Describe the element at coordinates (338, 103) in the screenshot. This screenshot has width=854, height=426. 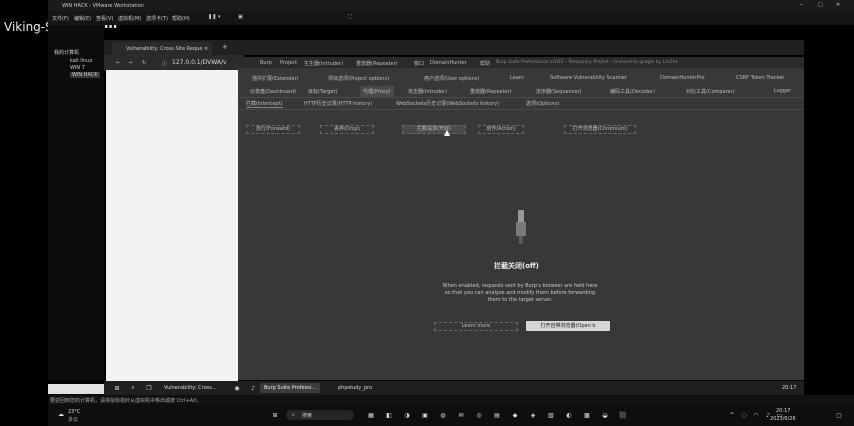
I see `subtab-http-history: HTTP历史记录(HTTP history)` at that location.